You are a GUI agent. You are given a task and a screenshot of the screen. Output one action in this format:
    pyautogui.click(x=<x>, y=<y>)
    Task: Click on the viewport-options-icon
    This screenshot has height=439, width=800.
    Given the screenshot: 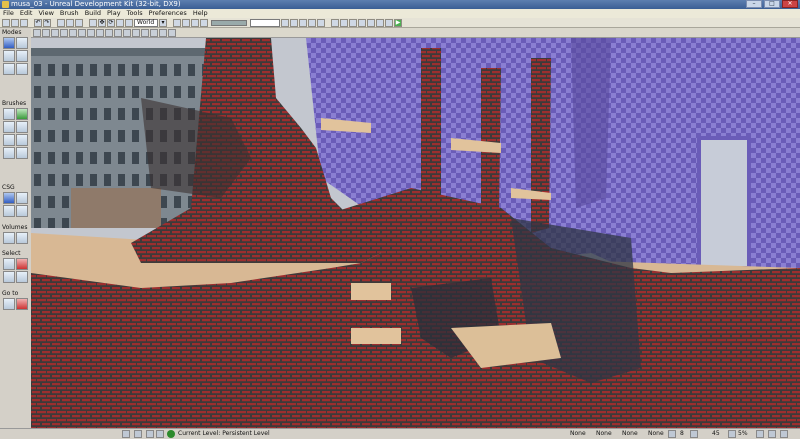 What is the action you would take?
    pyautogui.click(x=37, y=32)
    